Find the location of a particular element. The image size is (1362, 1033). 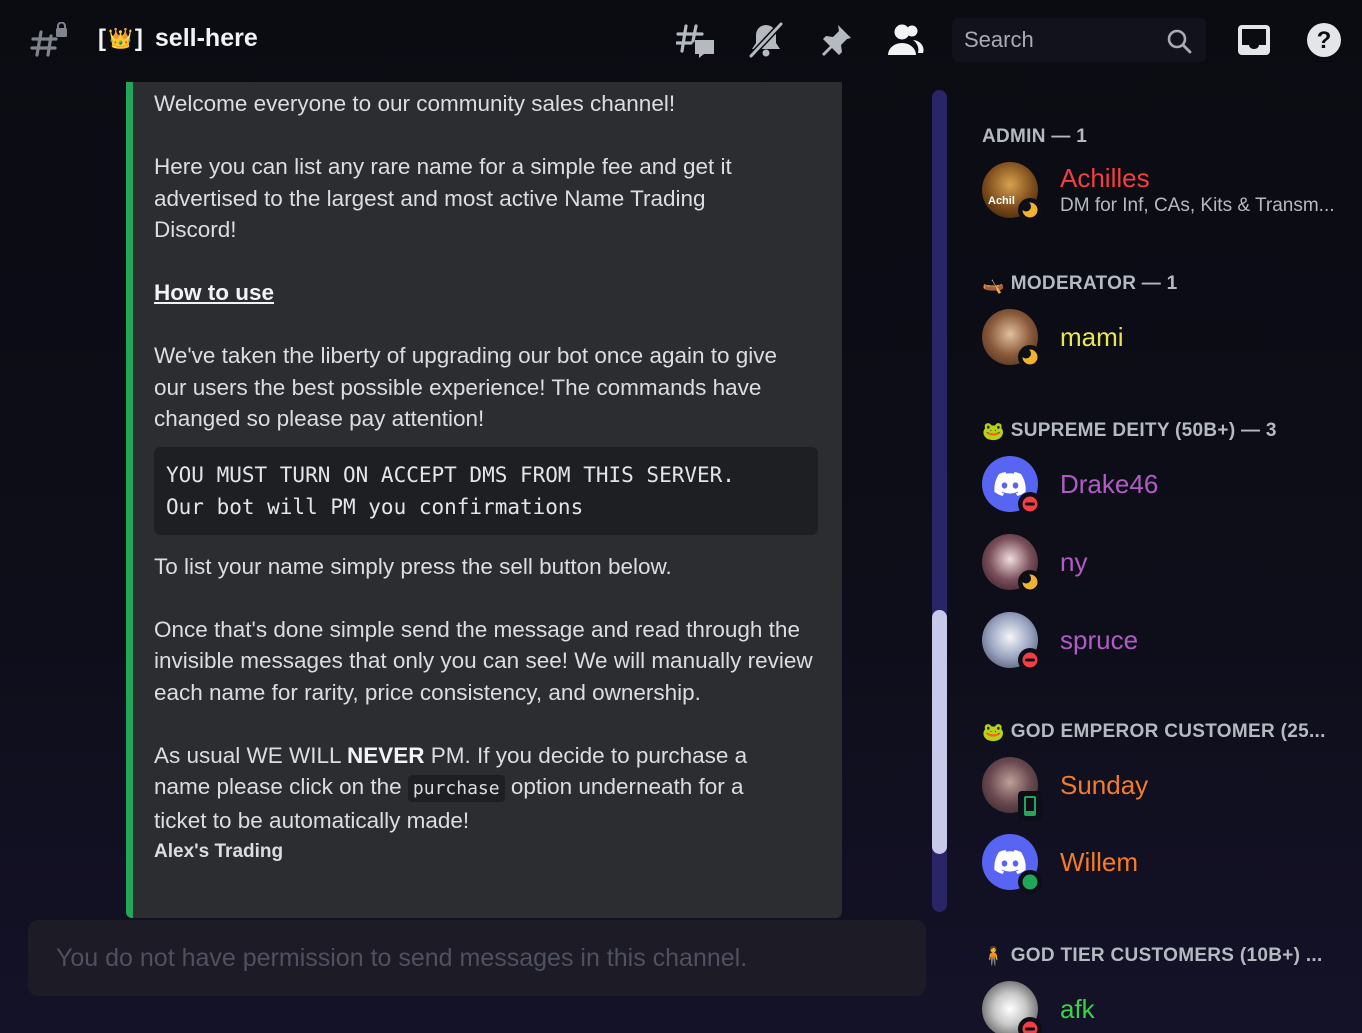

help-icon: ? is located at coordinates (1324, 40).